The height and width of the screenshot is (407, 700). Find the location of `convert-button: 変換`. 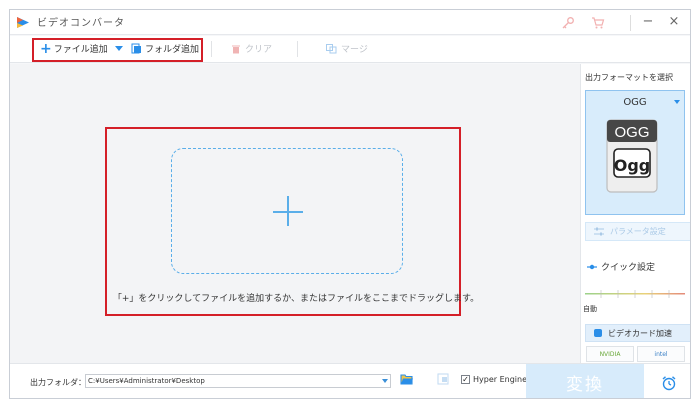

convert-button: 変換 is located at coordinates (585, 381).